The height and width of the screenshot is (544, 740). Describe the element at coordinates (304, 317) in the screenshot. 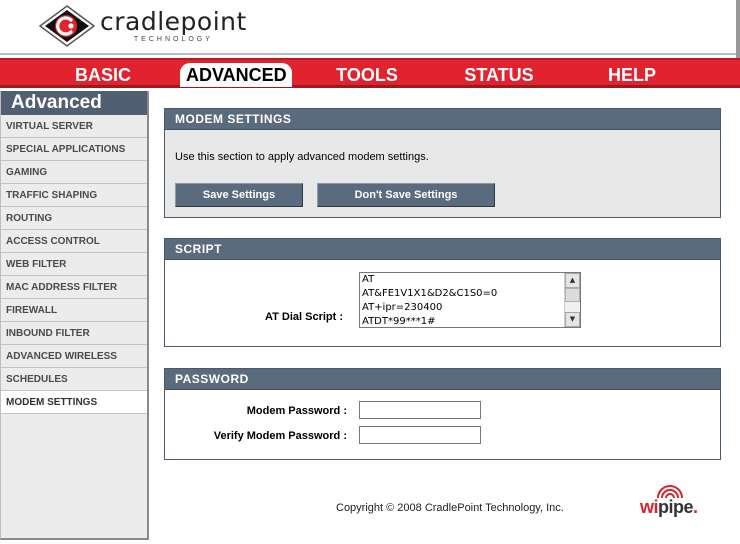

I see `at-dial-script-label: AT Dial Script :` at that location.